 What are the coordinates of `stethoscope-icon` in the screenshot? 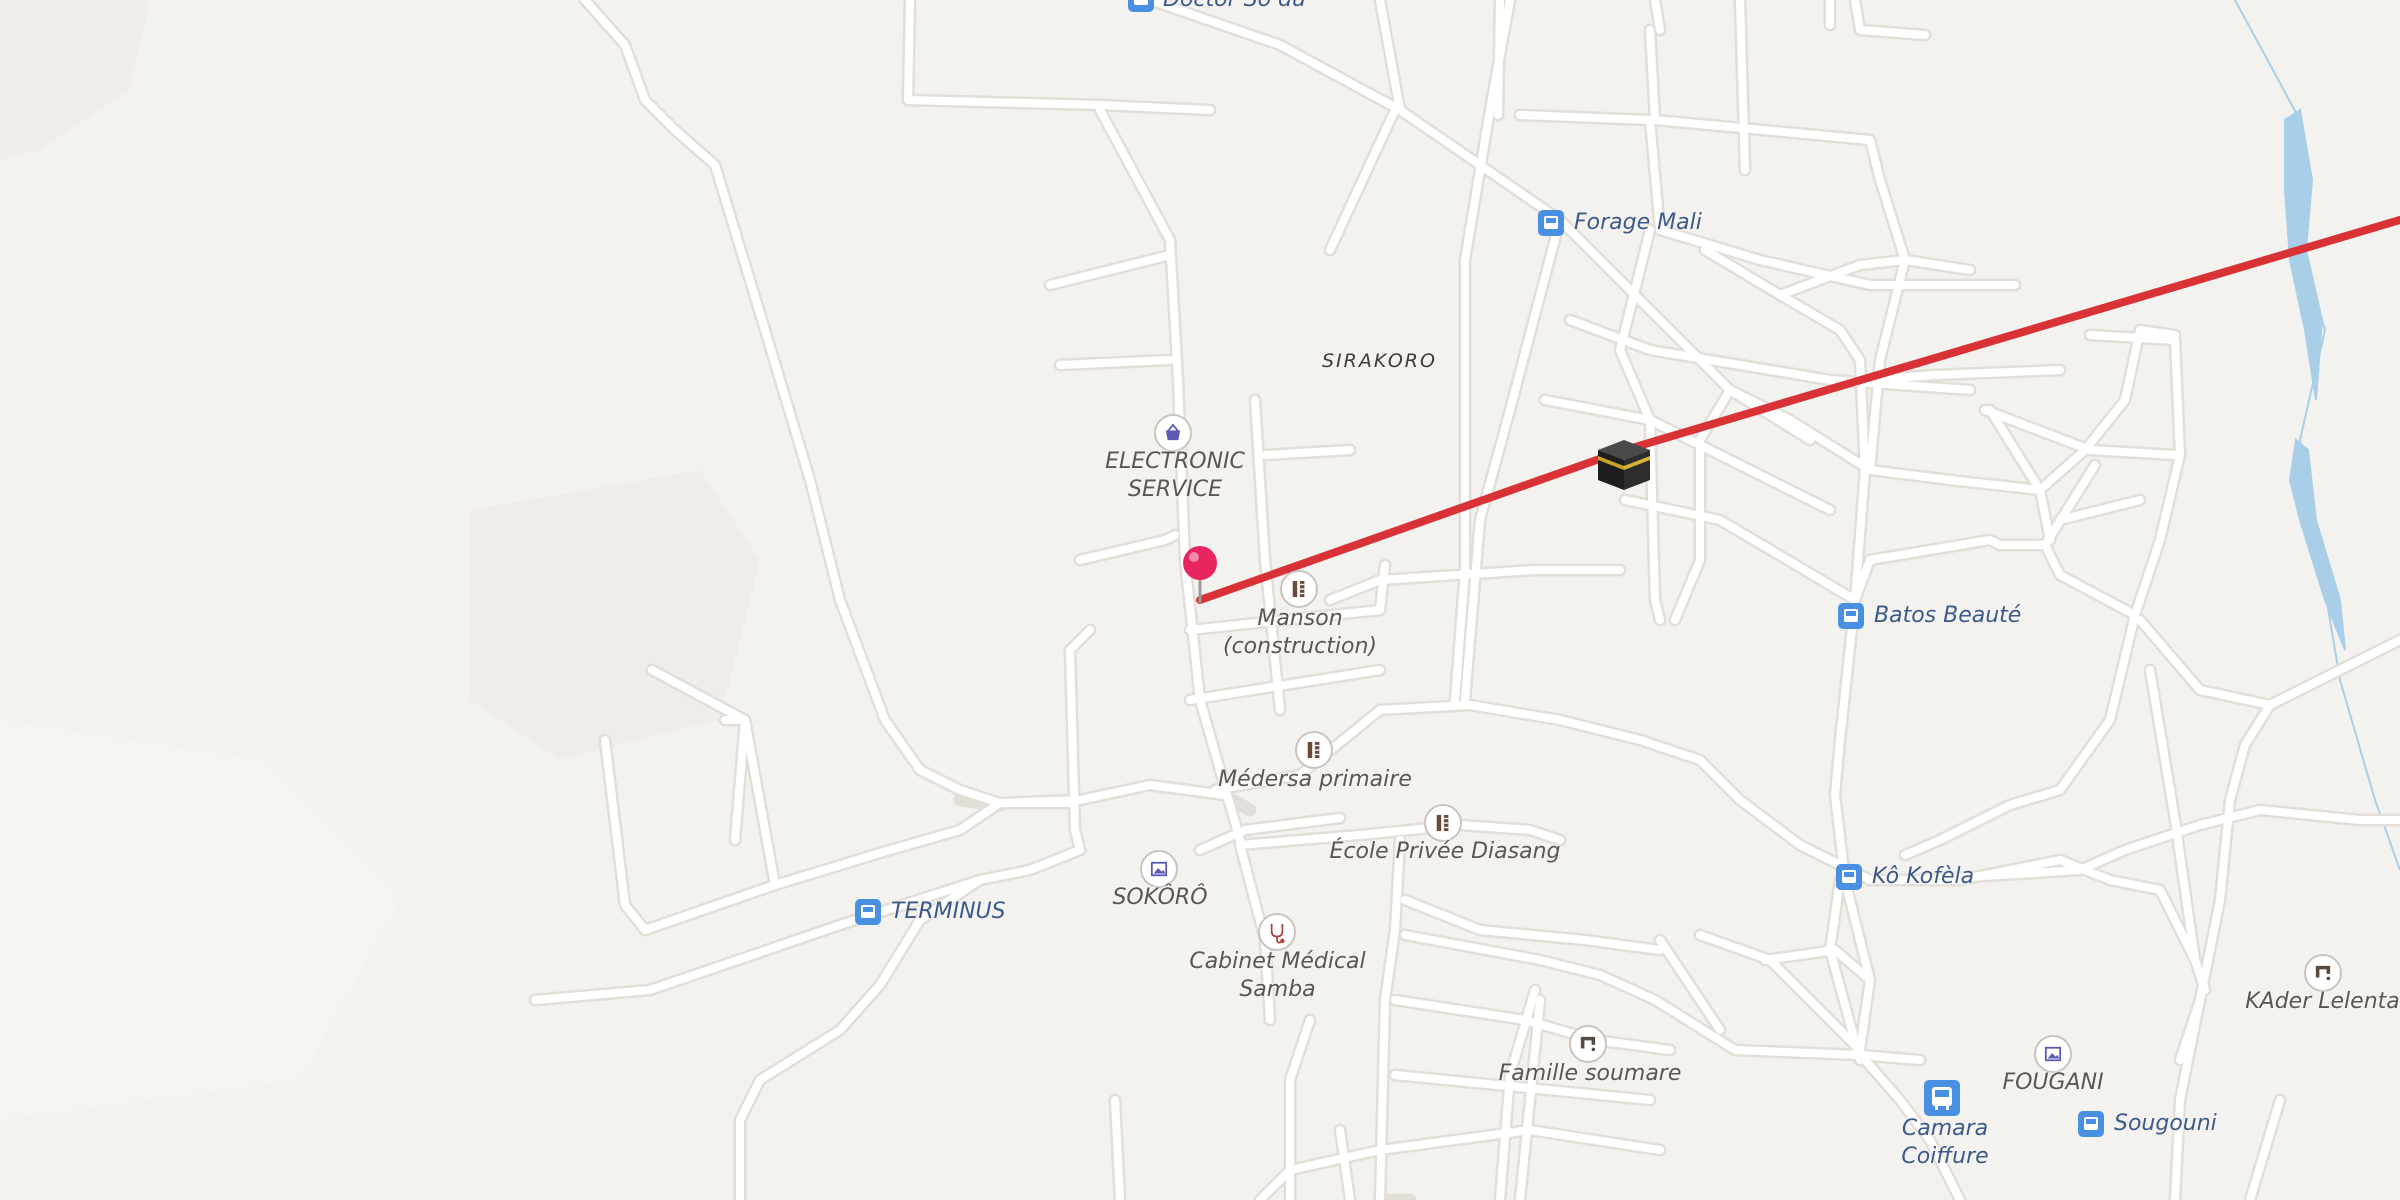 It's located at (1277, 932).